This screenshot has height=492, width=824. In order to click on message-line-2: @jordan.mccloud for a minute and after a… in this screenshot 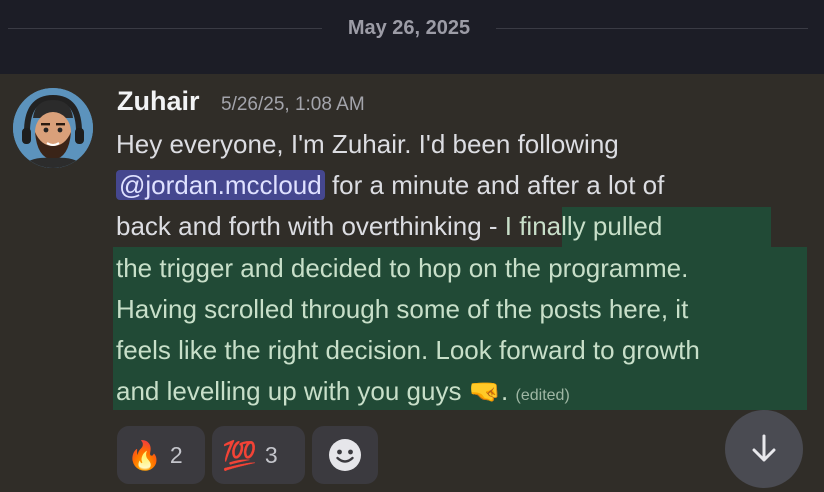, I will do `click(390, 185)`.